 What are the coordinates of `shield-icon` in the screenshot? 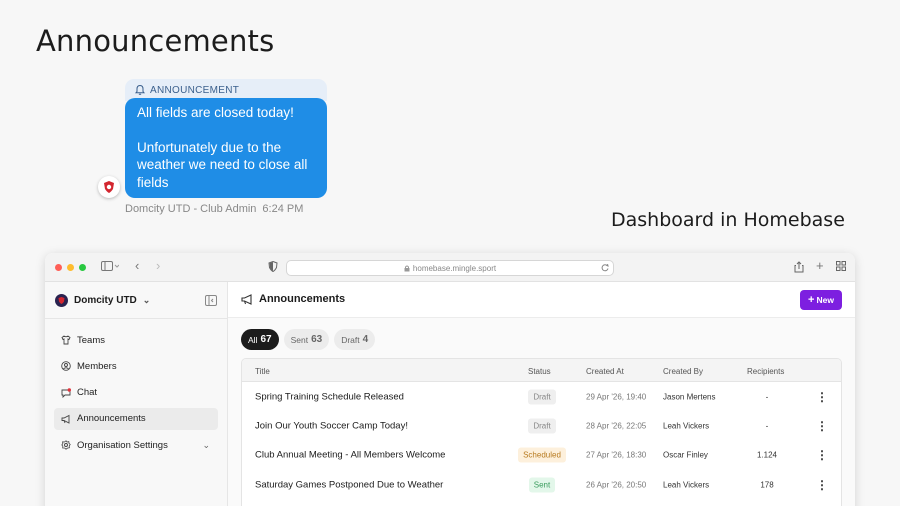 It's located at (273, 267).